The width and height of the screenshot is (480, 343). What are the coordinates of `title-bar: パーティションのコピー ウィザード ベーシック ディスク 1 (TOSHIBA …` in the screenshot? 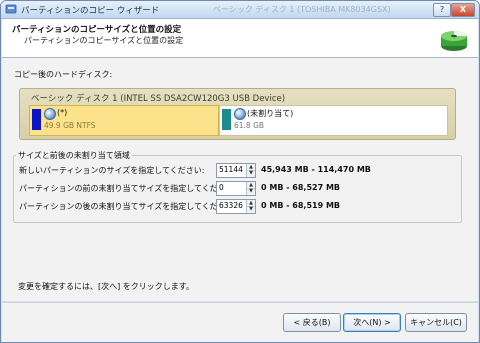 It's located at (240, 10).